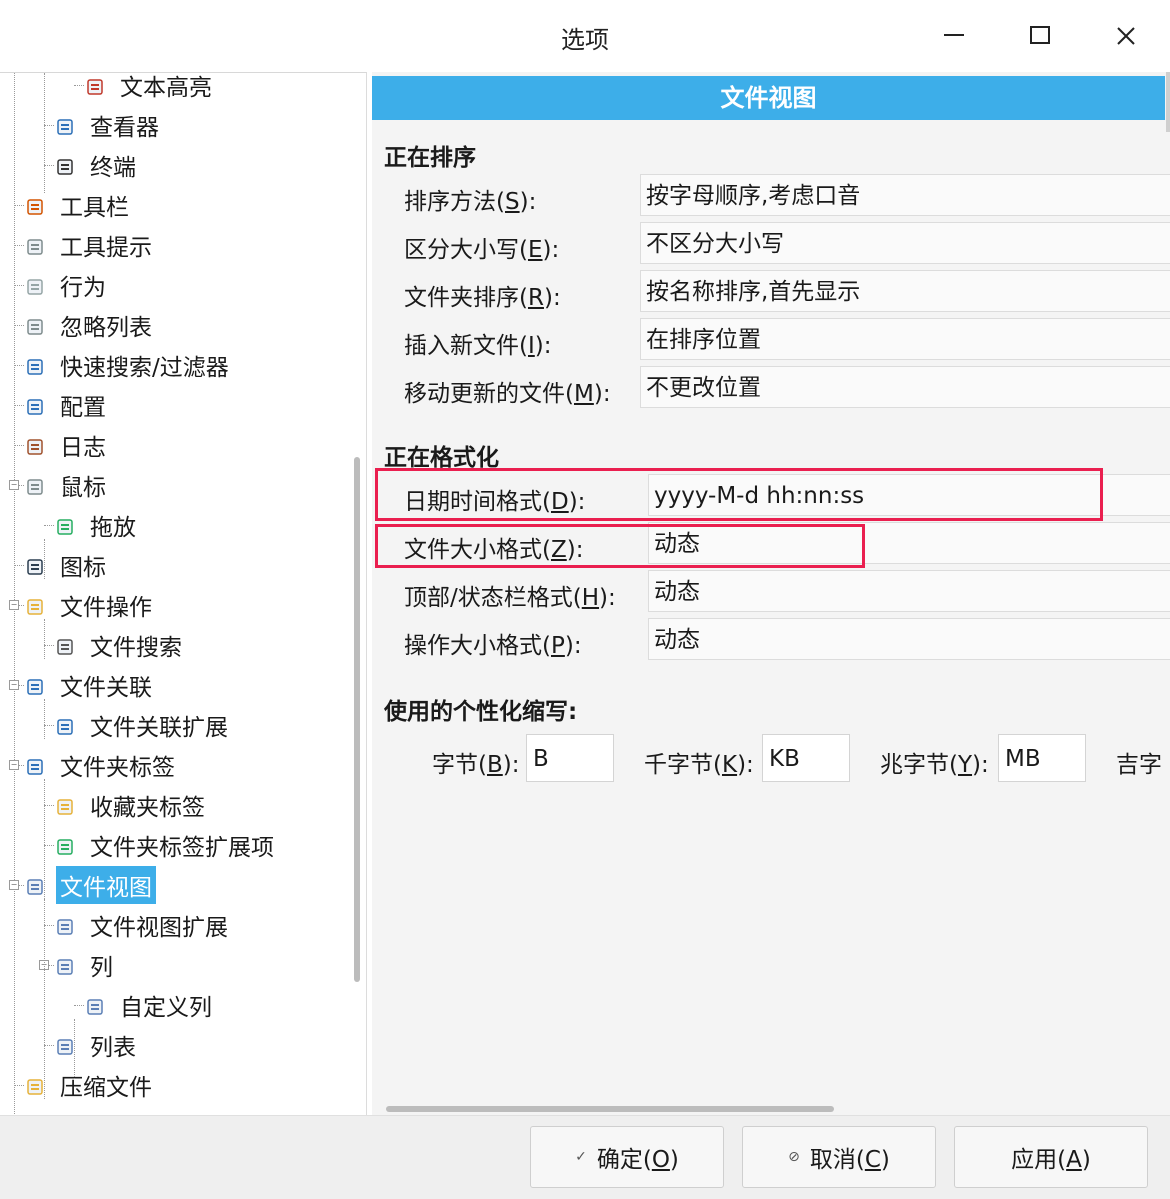 The image size is (1170, 1199). I want to click on close-button, so click(1126, 36).